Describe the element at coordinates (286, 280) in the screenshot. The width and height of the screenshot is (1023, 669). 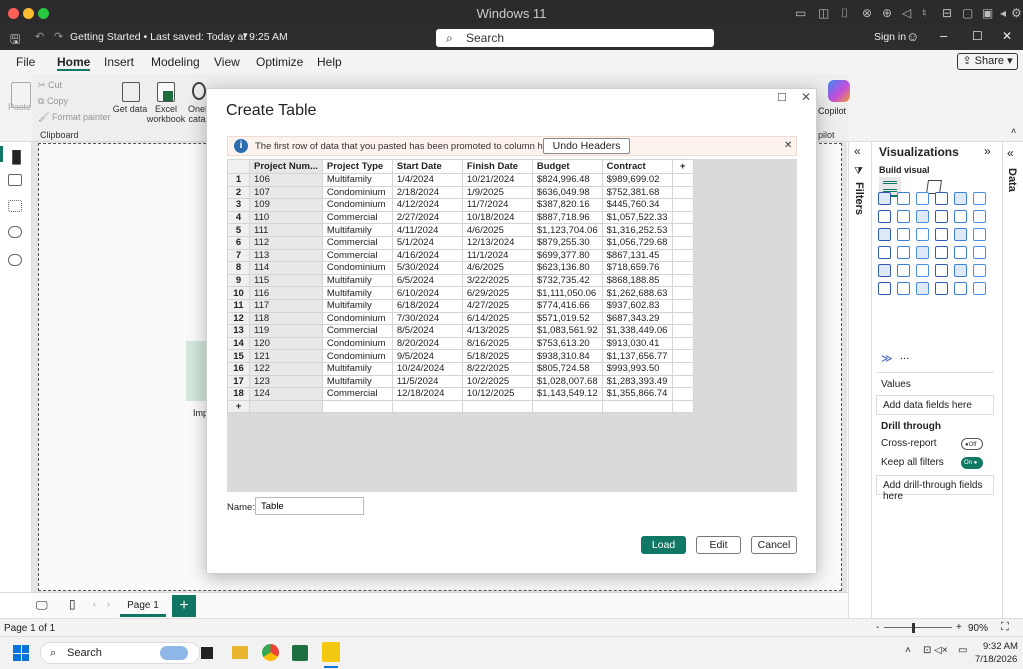
I see `table-cell: 115` at that location.